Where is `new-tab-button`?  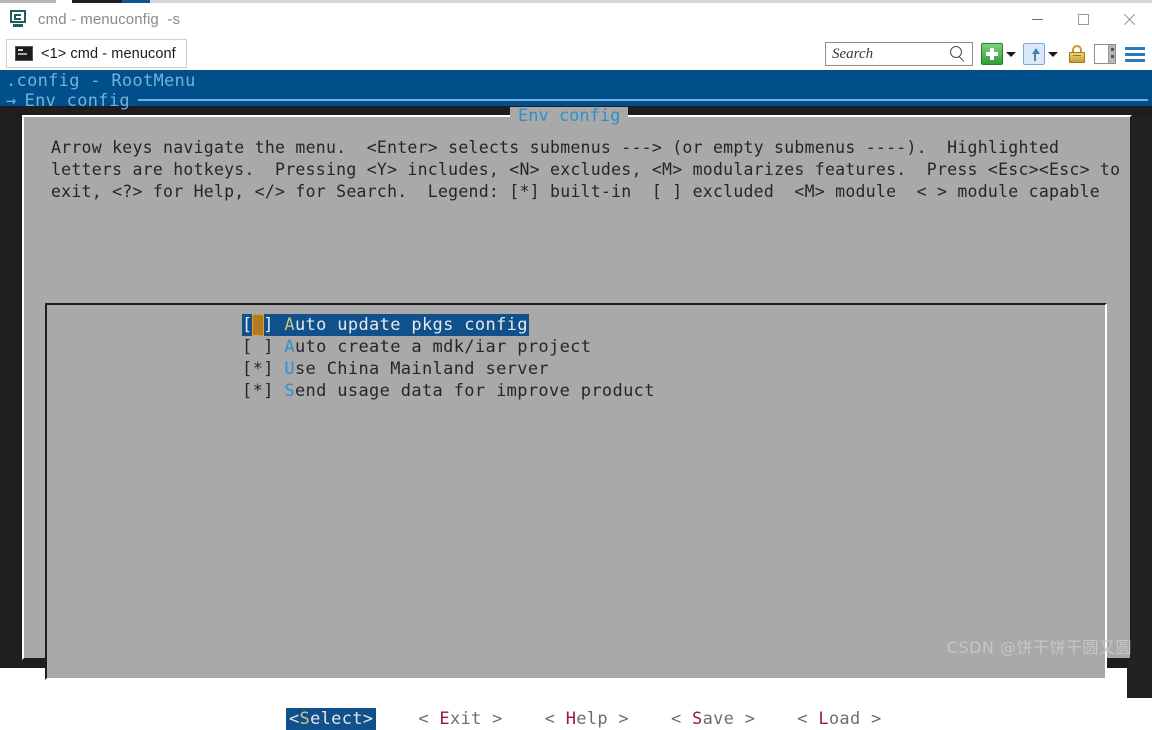 new-tab-button is located at coordinates (992, 54).